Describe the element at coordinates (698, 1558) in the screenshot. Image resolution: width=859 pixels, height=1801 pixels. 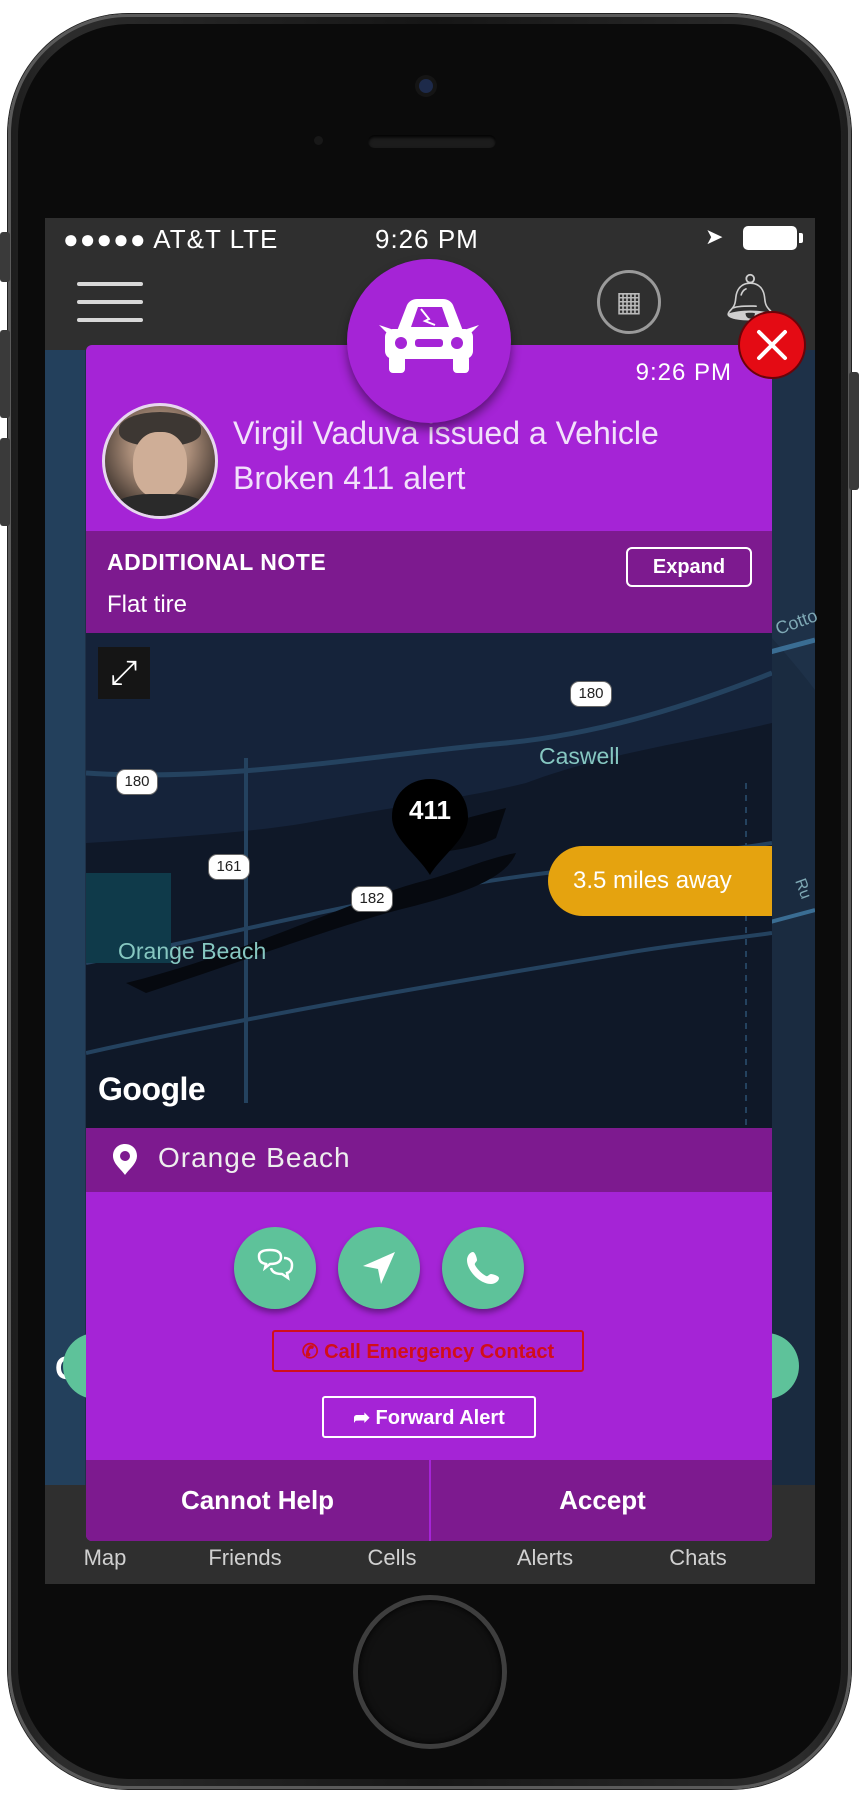
I see `tab-chats: Chats` at that location.